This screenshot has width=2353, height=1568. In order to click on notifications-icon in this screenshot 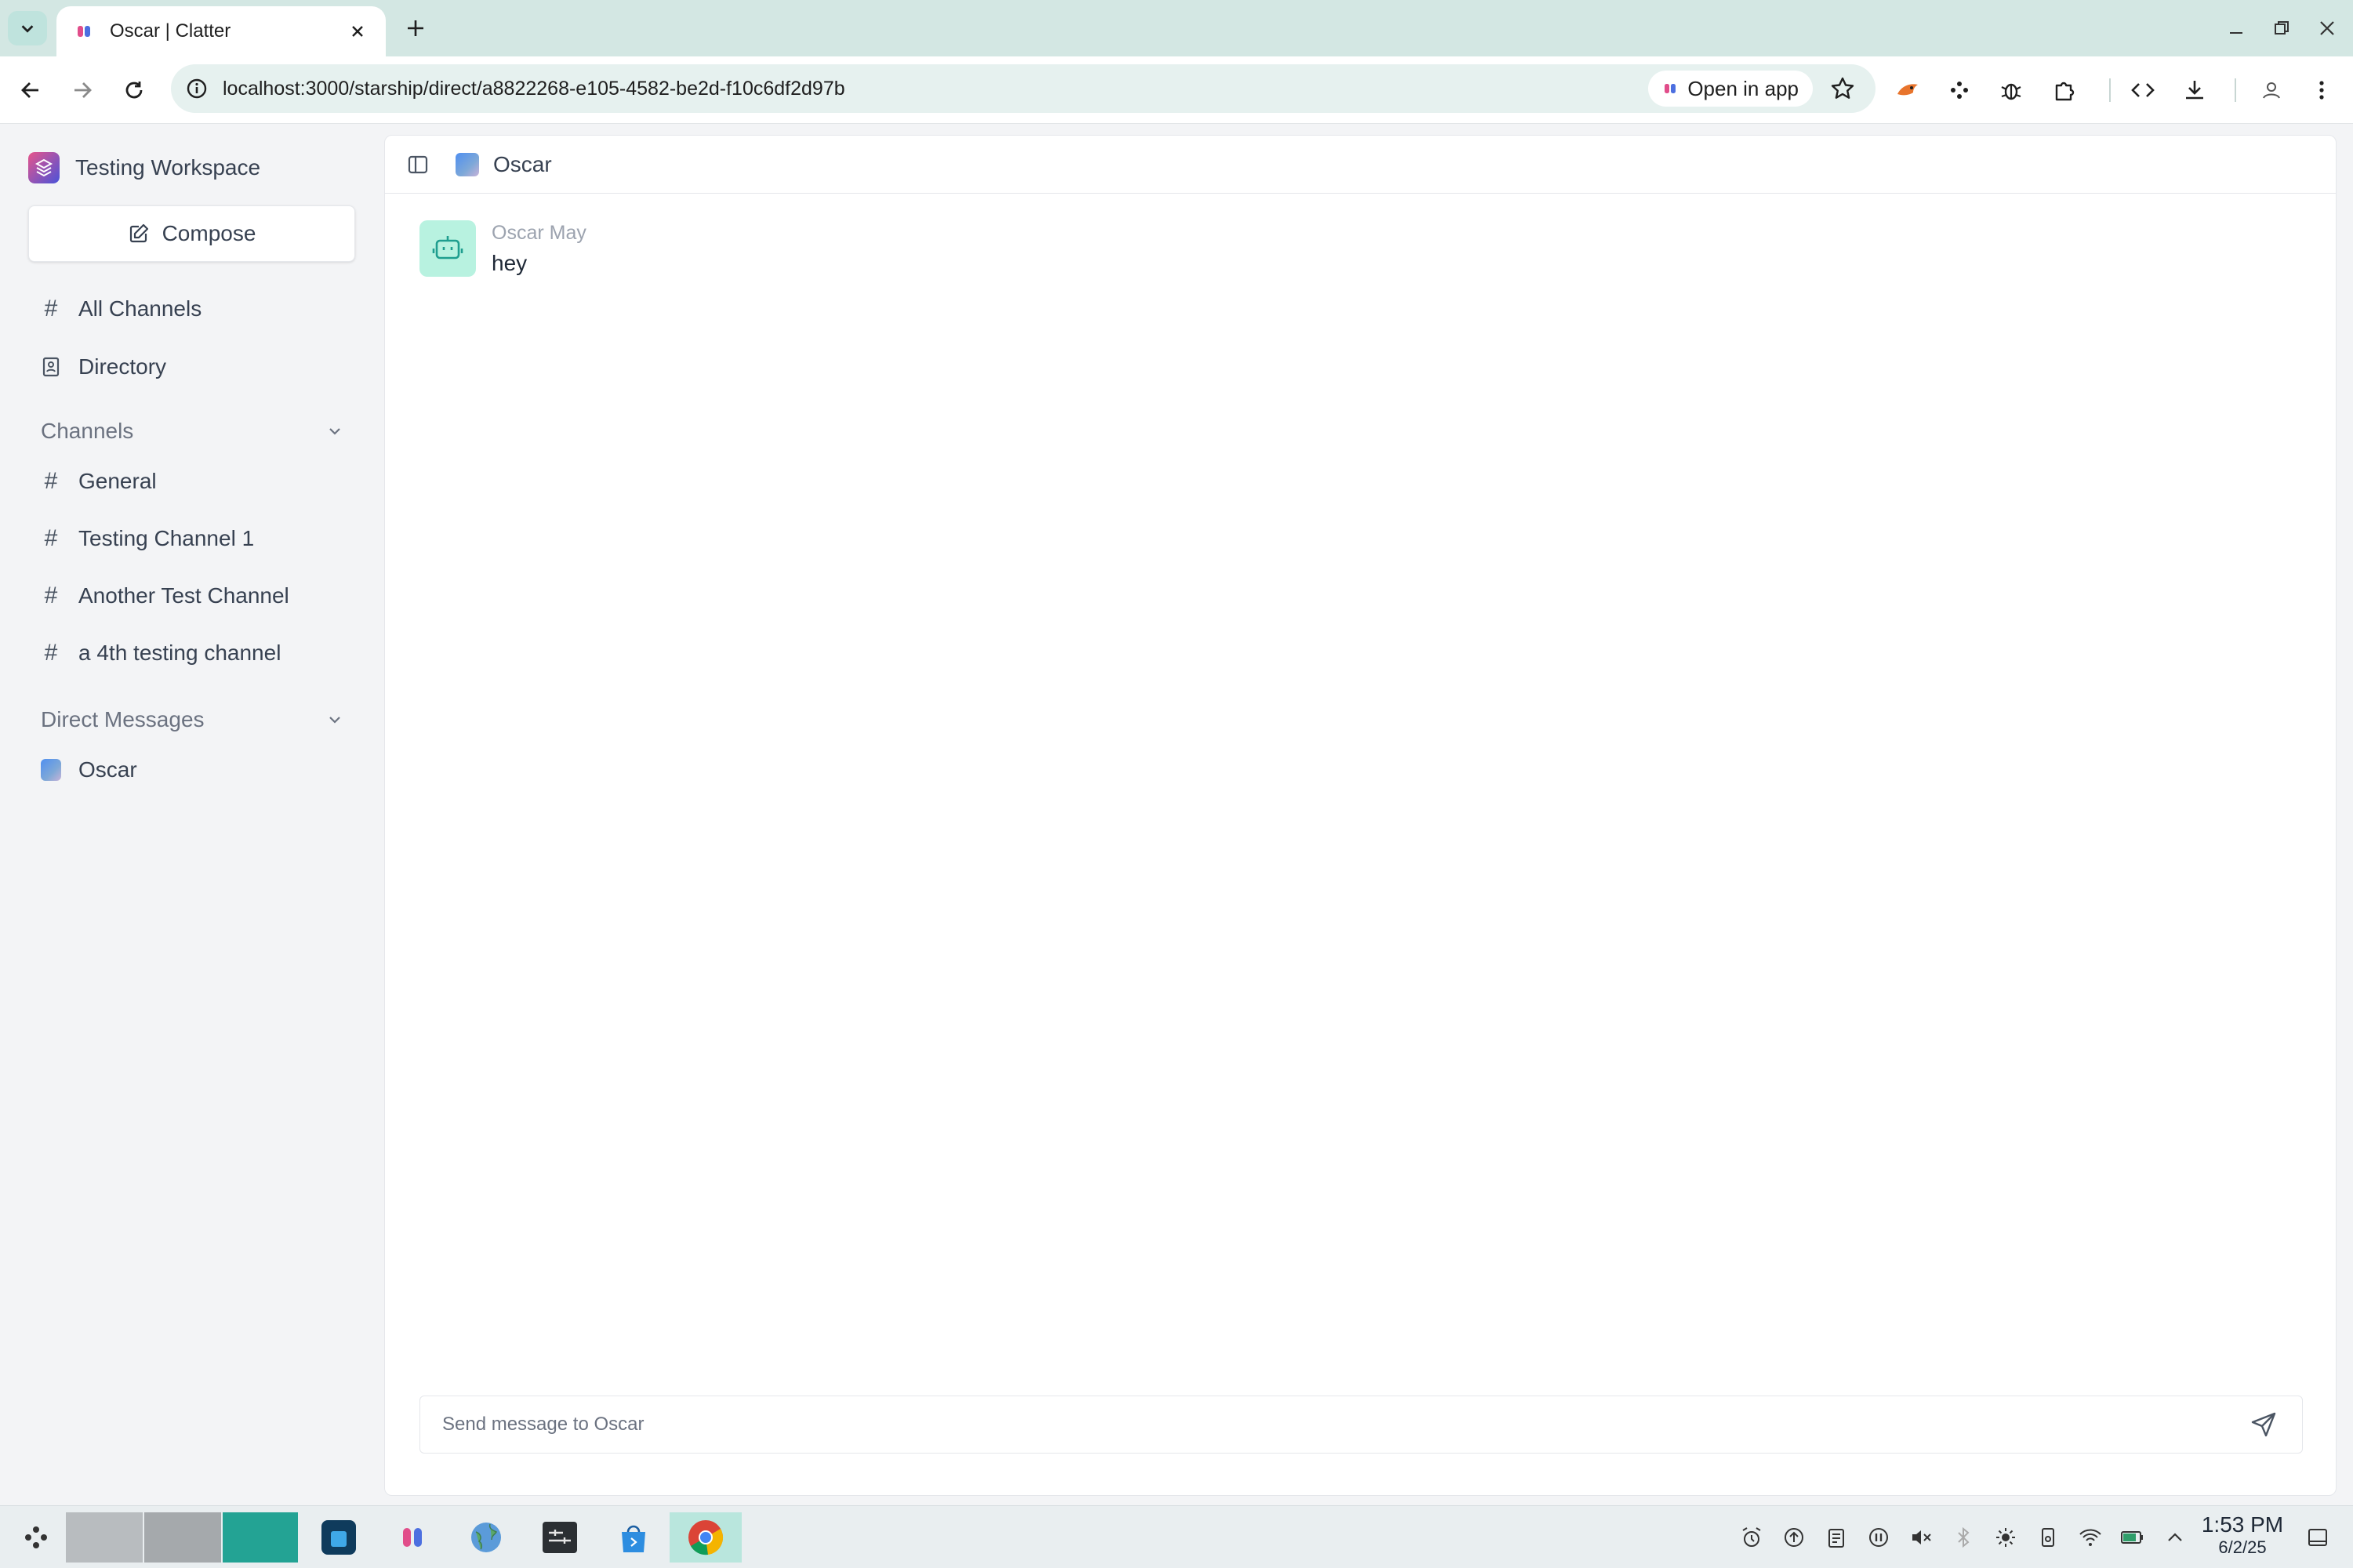, I will do `click(2318, 1537)`.